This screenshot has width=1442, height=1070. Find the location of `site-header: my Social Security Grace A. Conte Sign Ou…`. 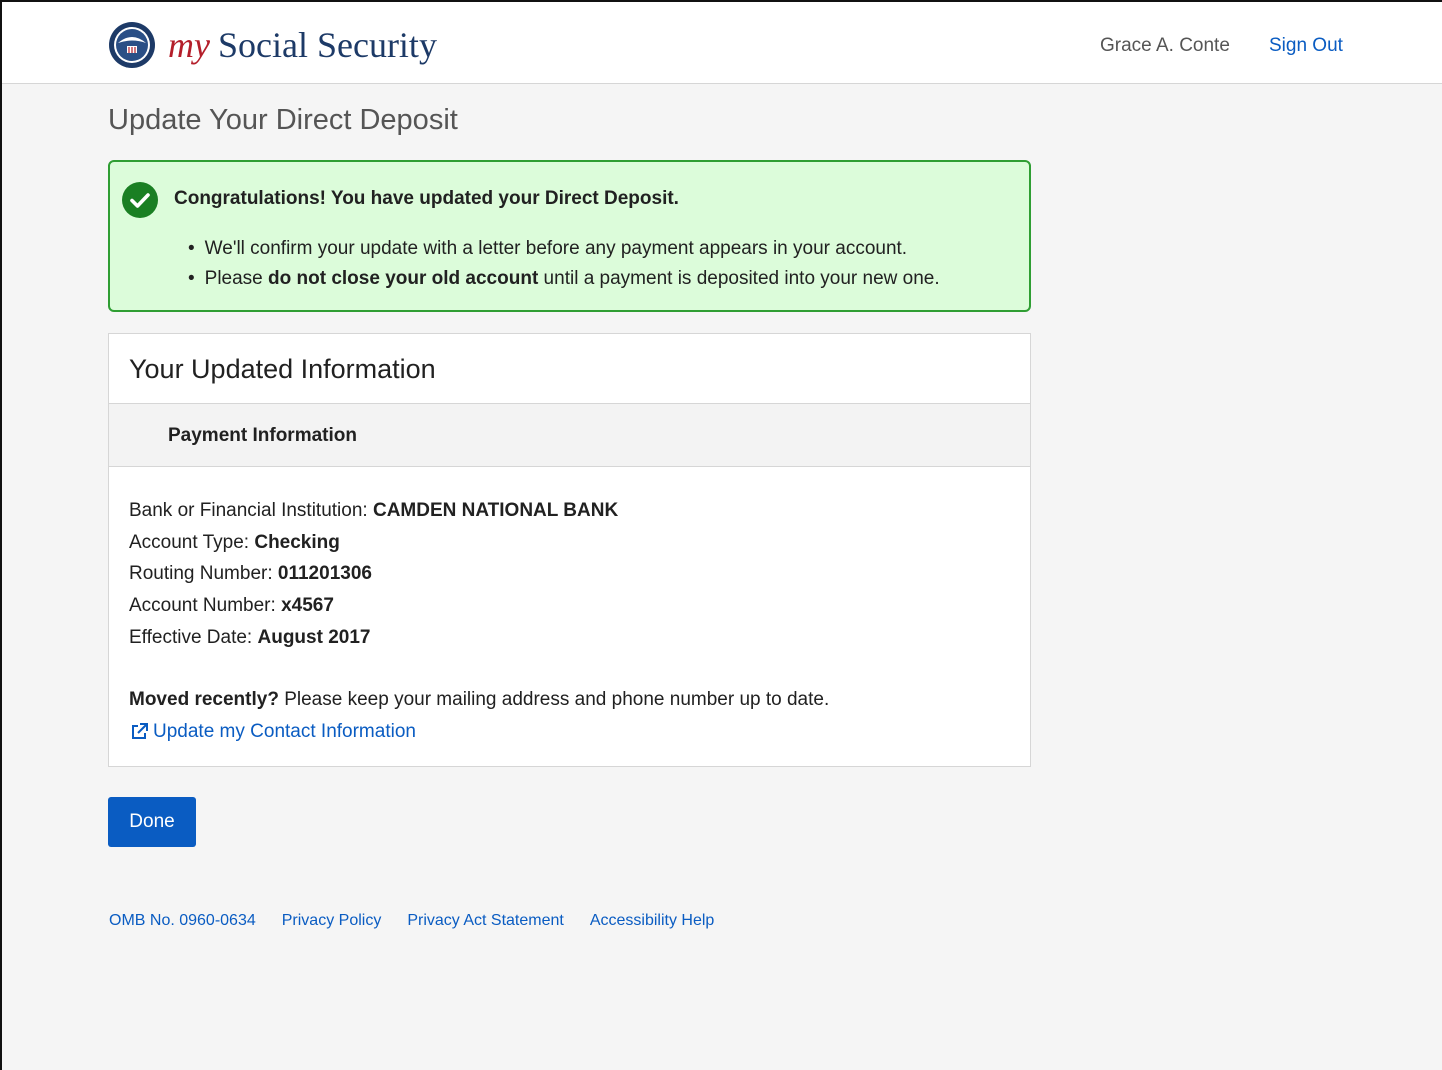

site-header: my Social Security Grace A. Conte Sign Ou… is located at coordinates (721, 42).